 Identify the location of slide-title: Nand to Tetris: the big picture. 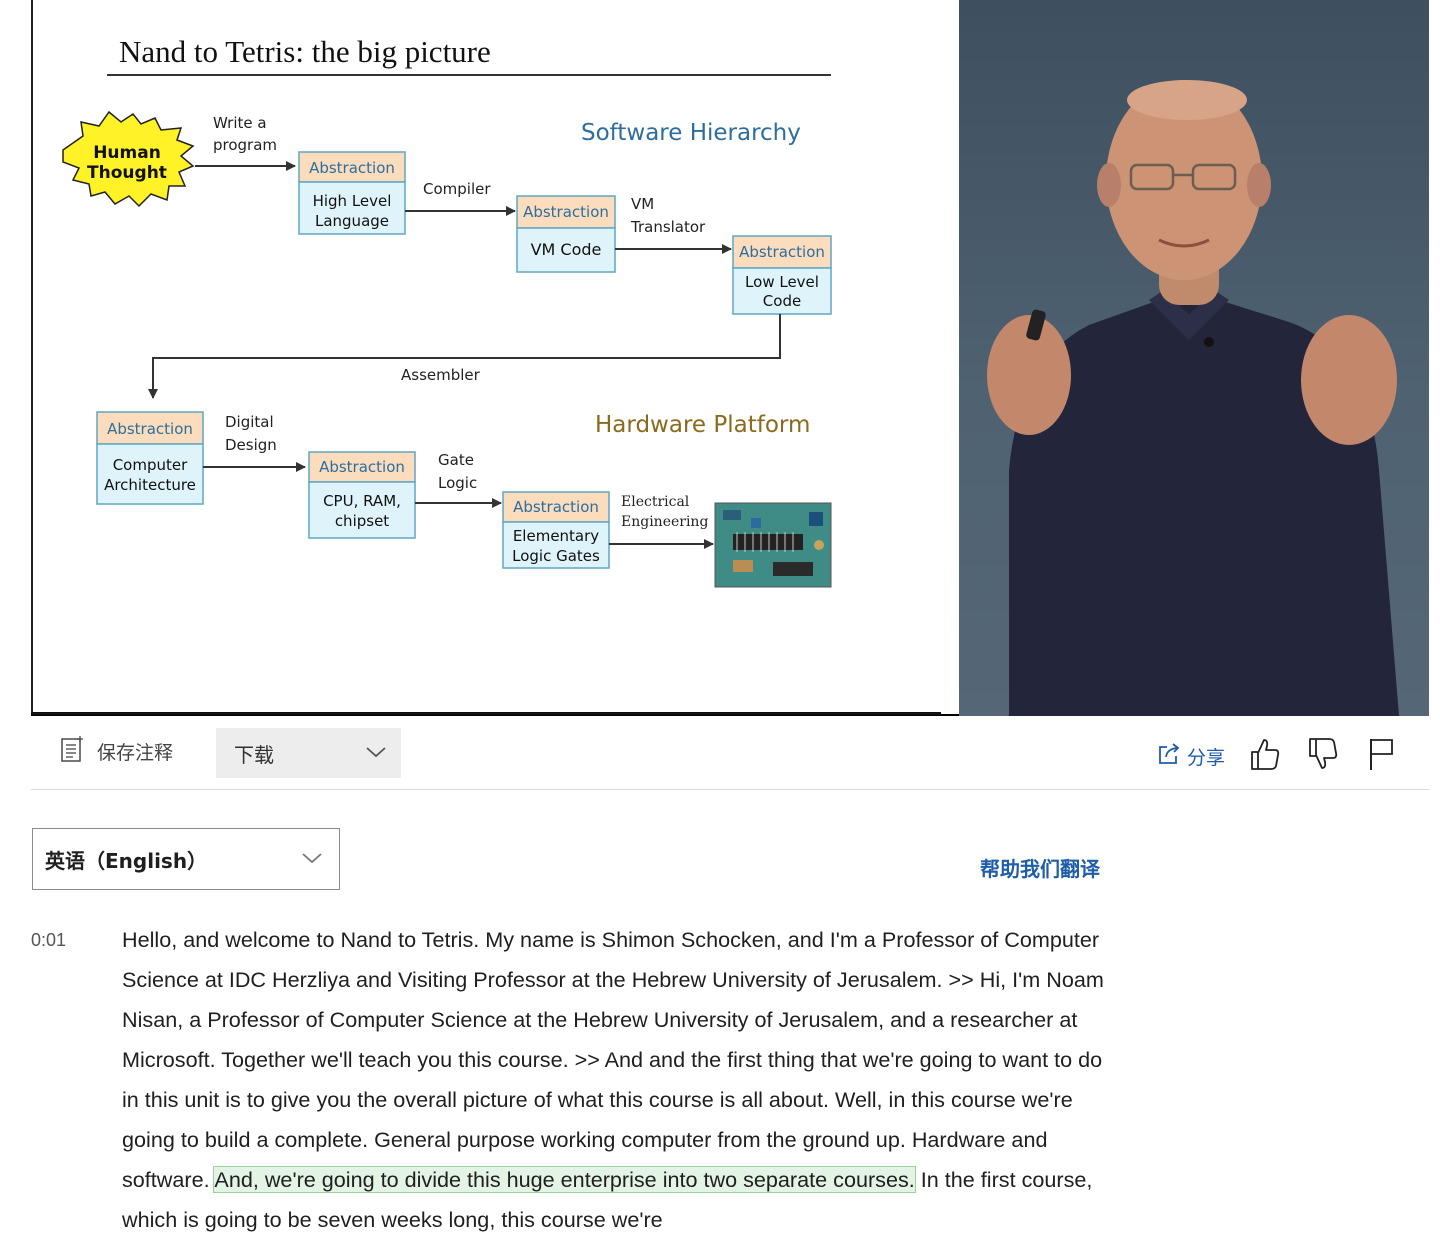
(305, 51).